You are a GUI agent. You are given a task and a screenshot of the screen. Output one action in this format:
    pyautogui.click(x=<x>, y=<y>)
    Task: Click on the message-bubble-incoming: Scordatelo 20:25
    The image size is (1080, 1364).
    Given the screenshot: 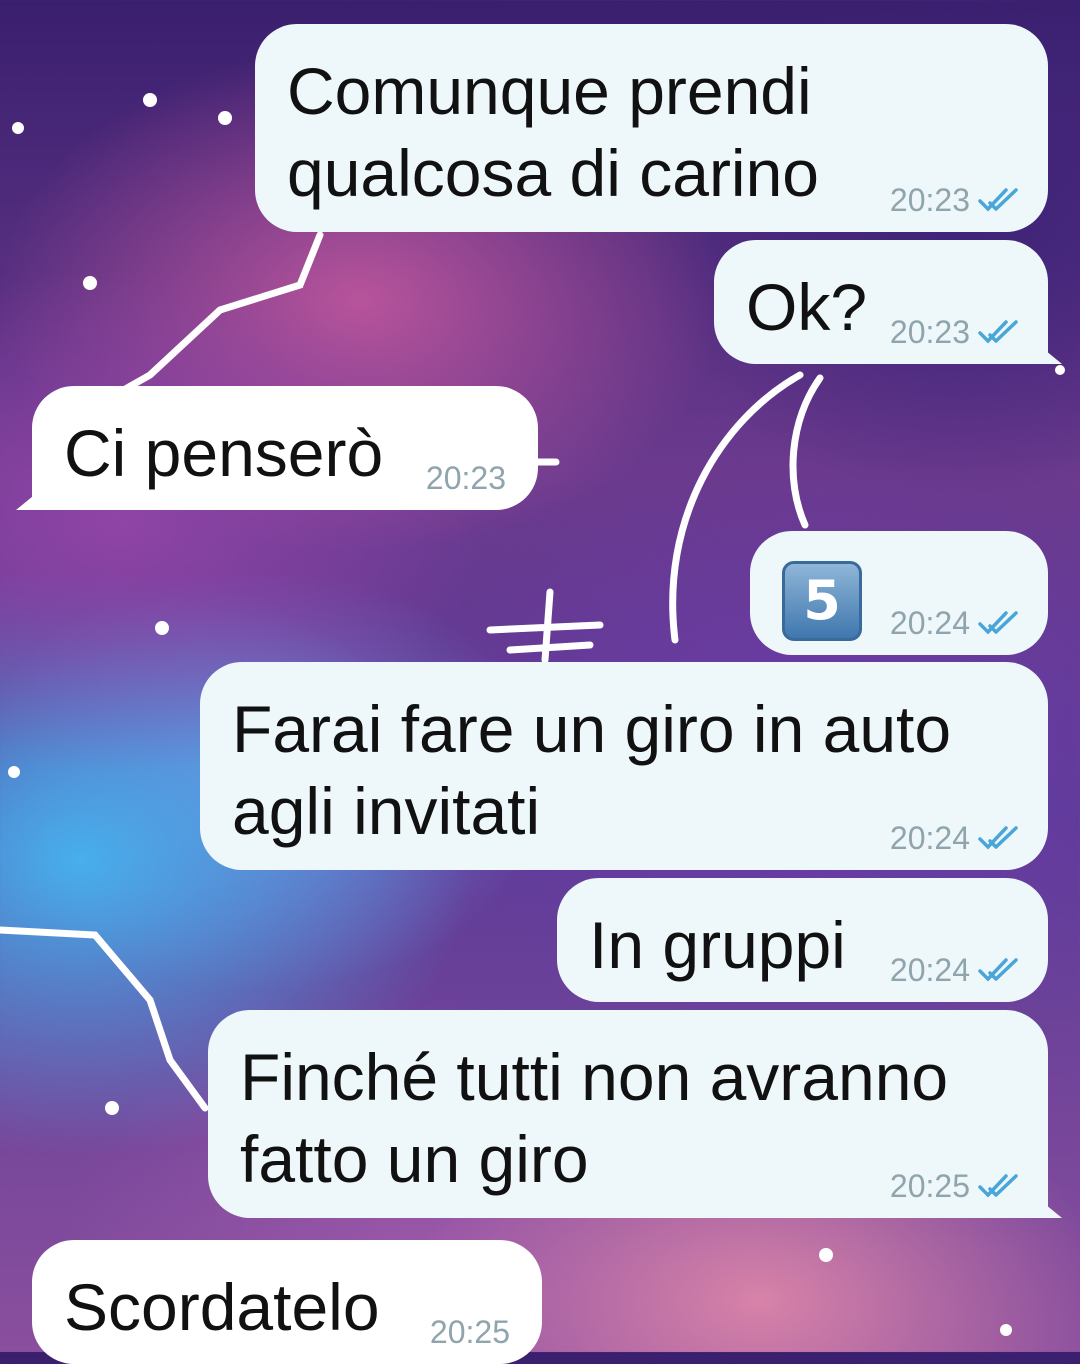 What is the action you would take?
    pyautogui.click(x=287, y=1302)
    